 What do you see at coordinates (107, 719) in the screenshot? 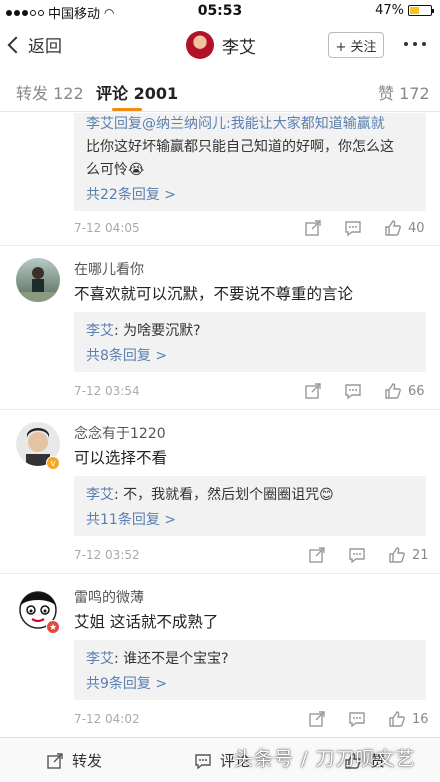
I see `comment-date: 7-12 04:02` at bounding box center [107, 719].